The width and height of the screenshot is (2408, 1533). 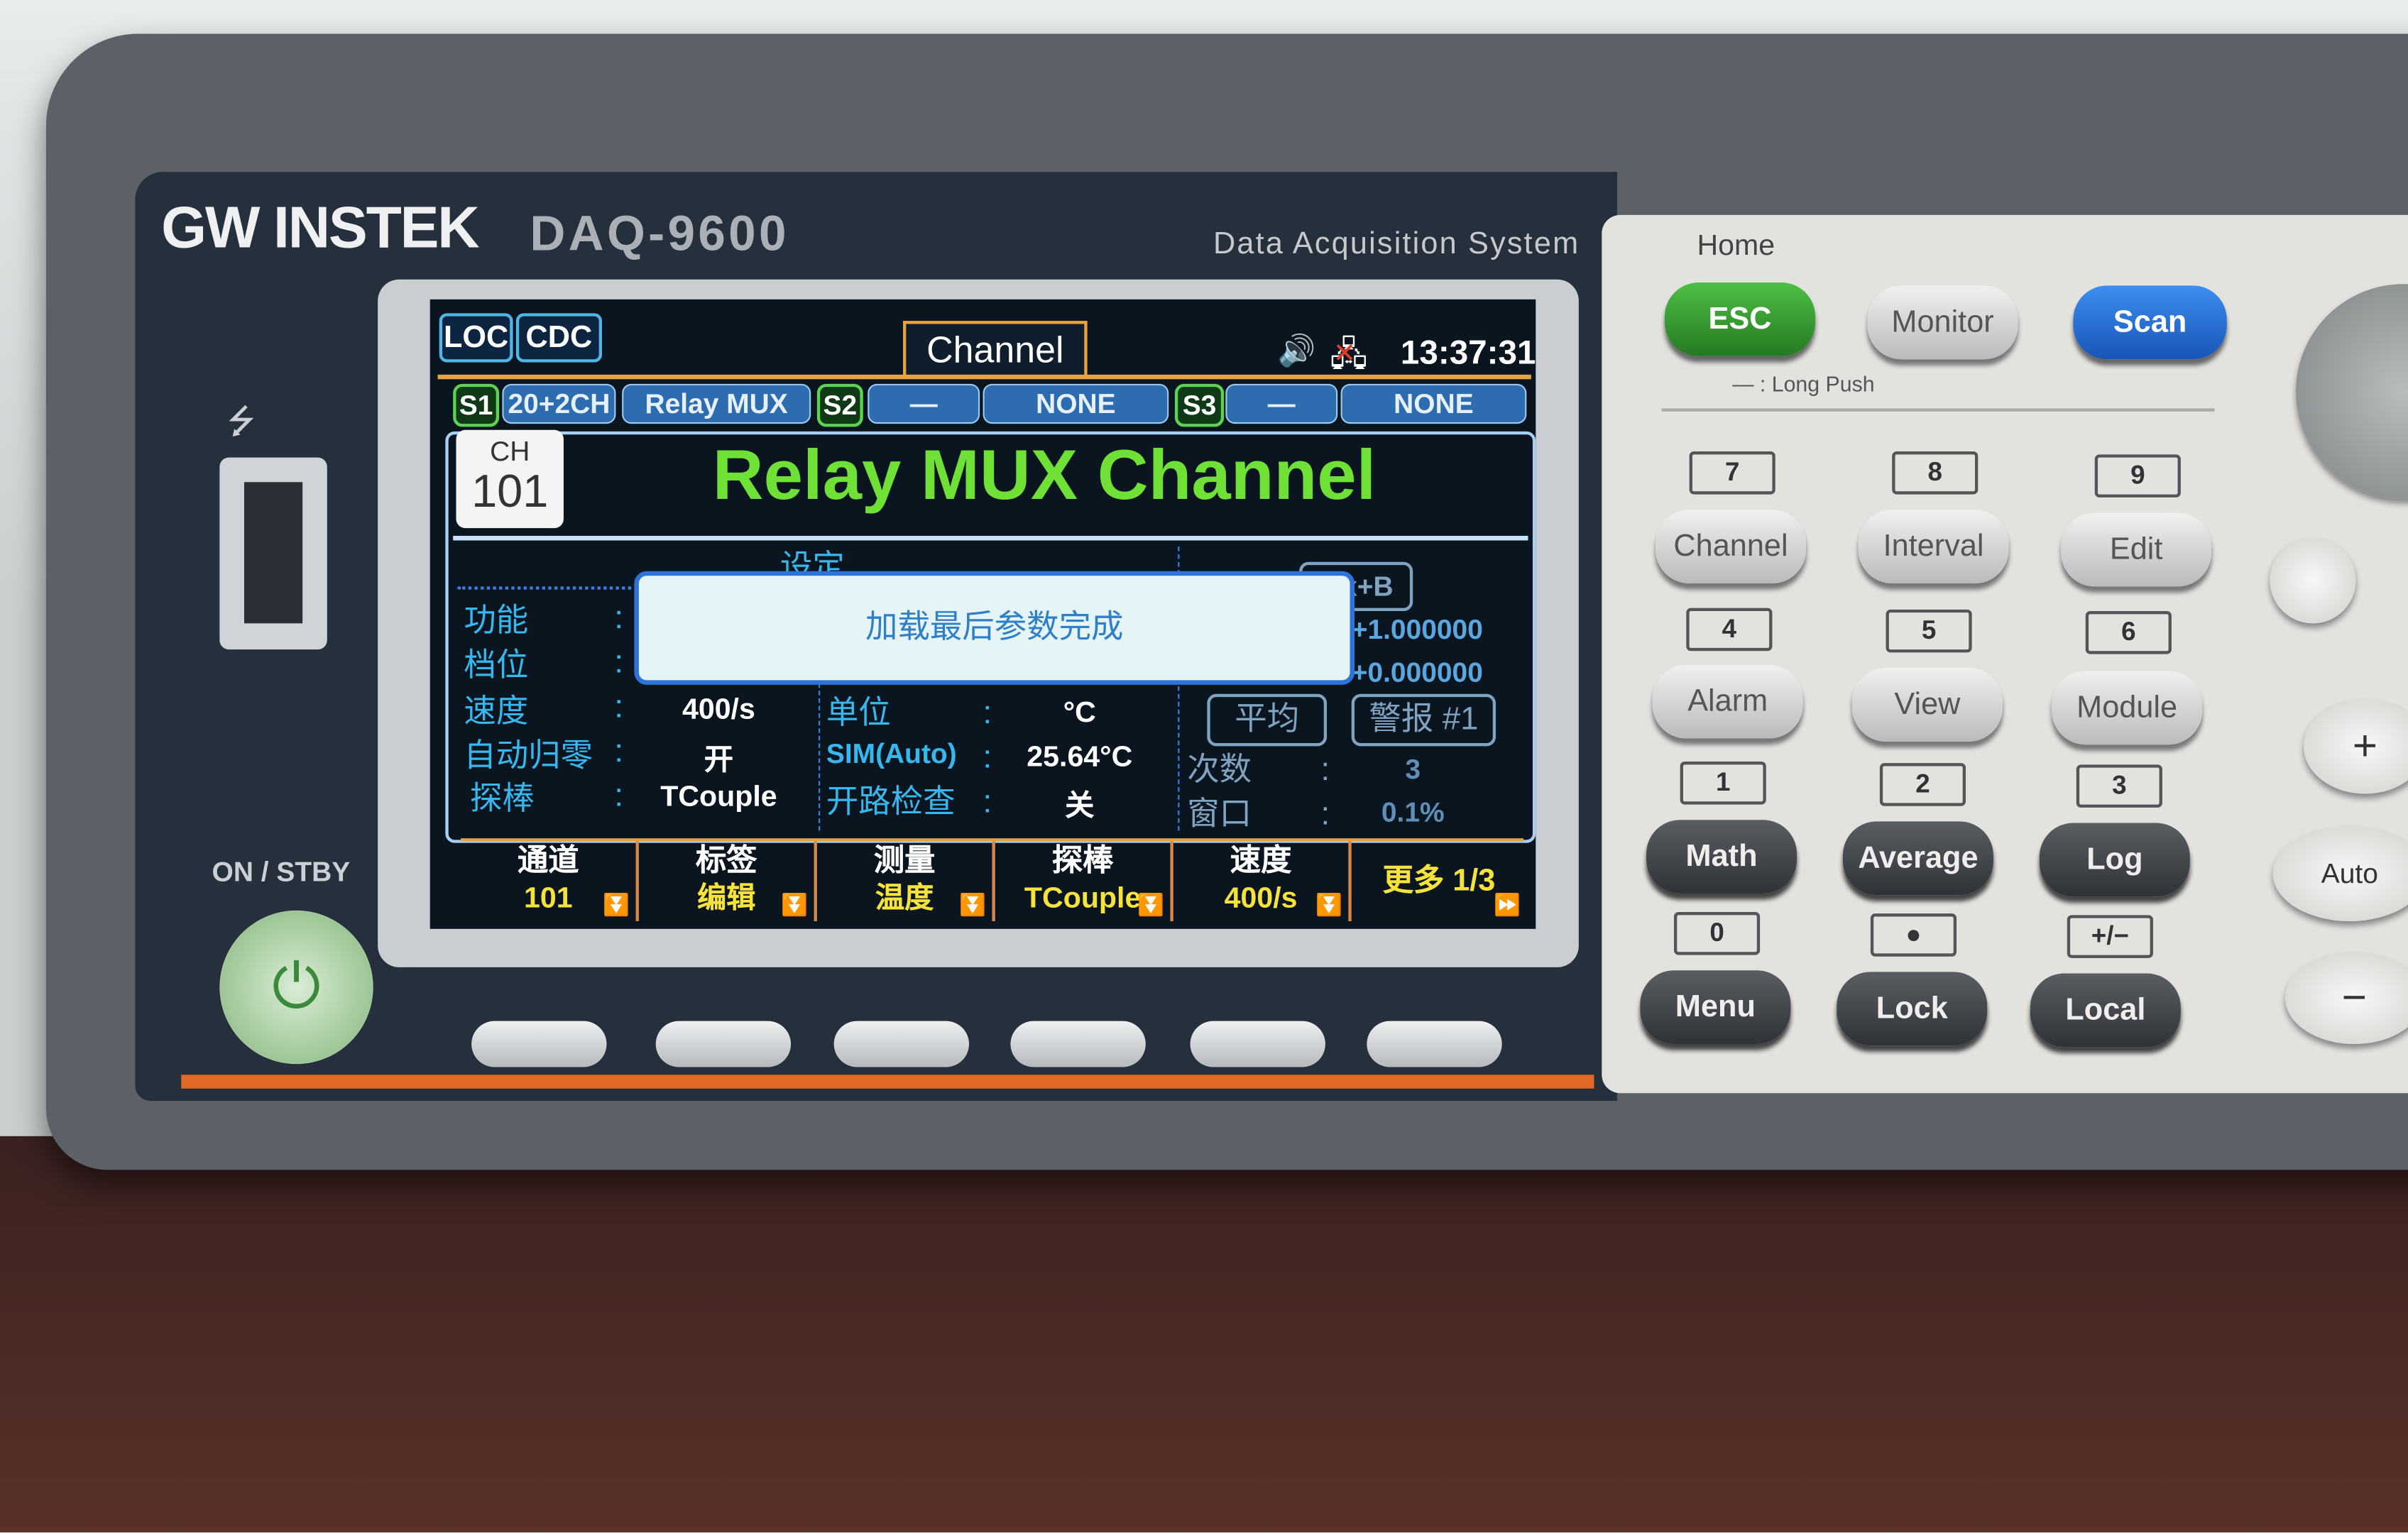 I want to click on slot-3-card: NONE, so click(x=1433, y=403).